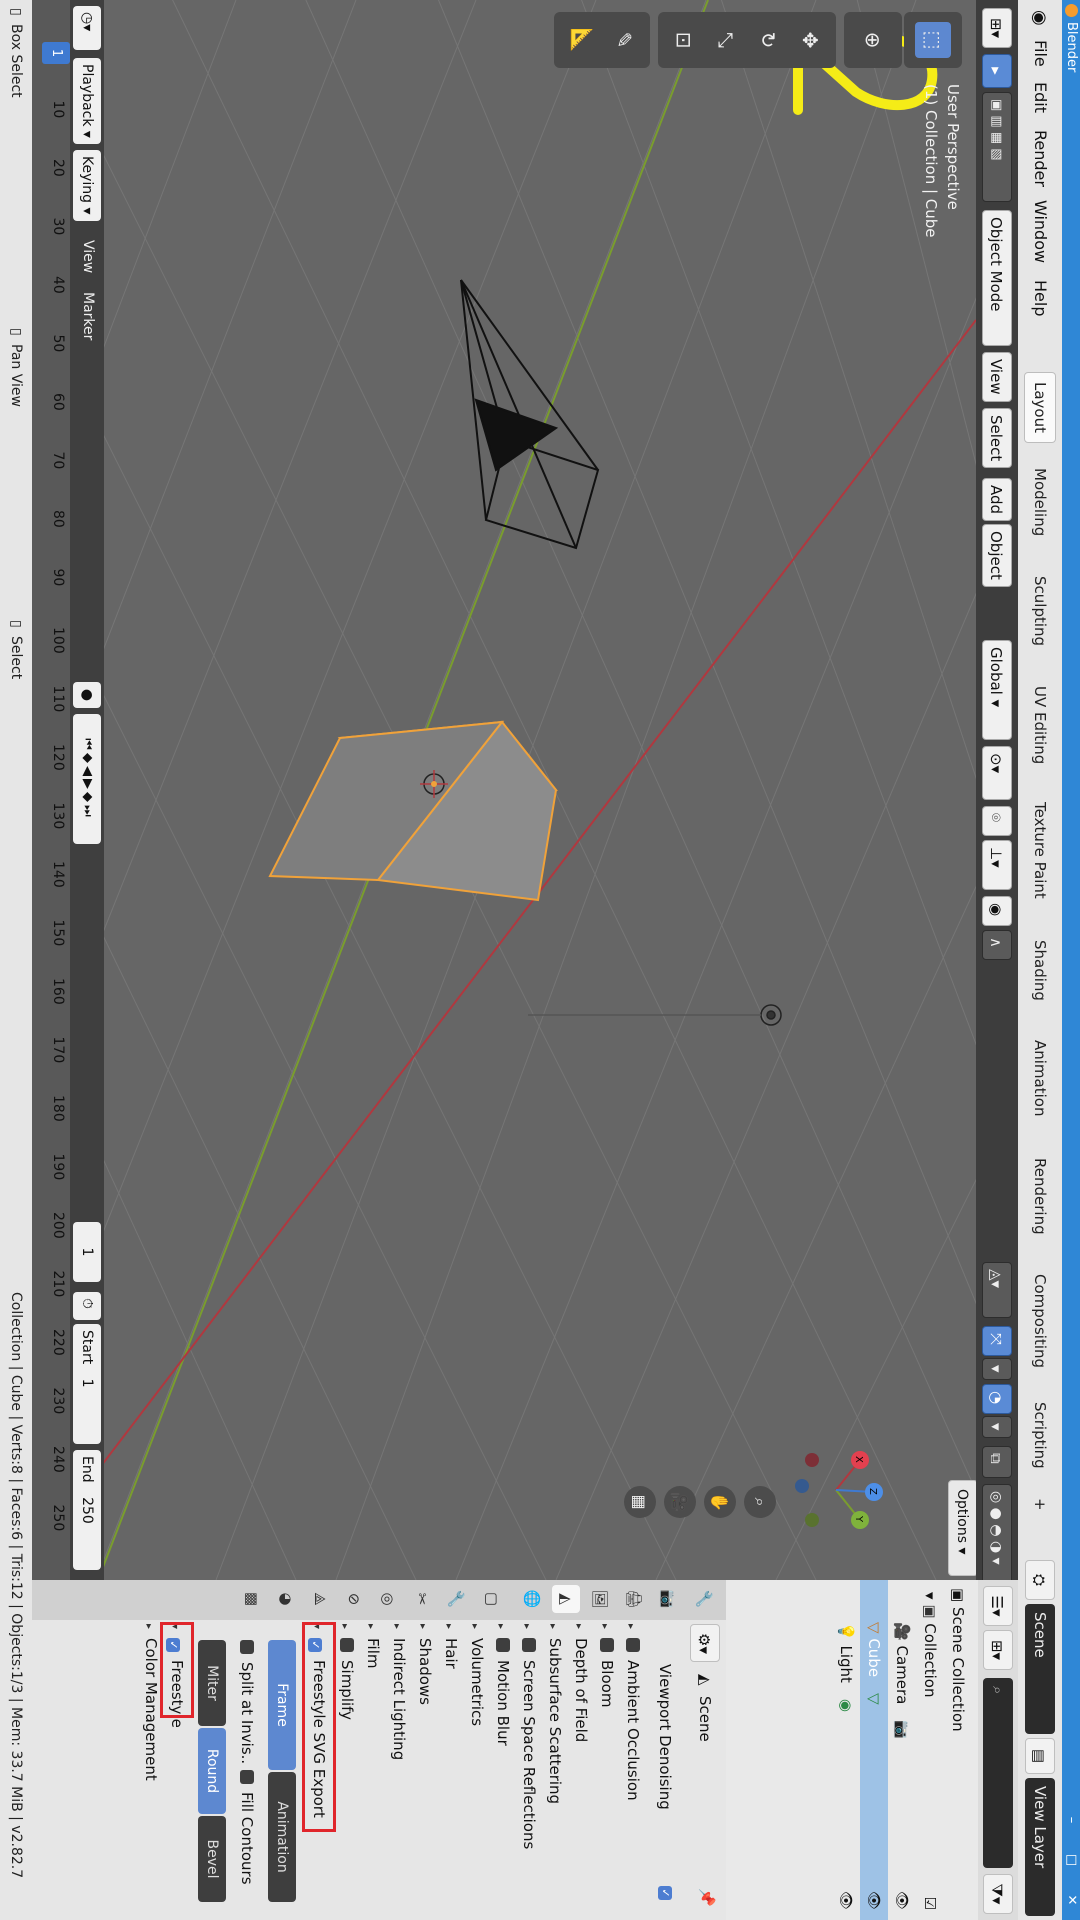 The height and width of the screenshot is (1920, 1080). I want to click on select-box-tool-icon: ⬚, so click(933, 40).